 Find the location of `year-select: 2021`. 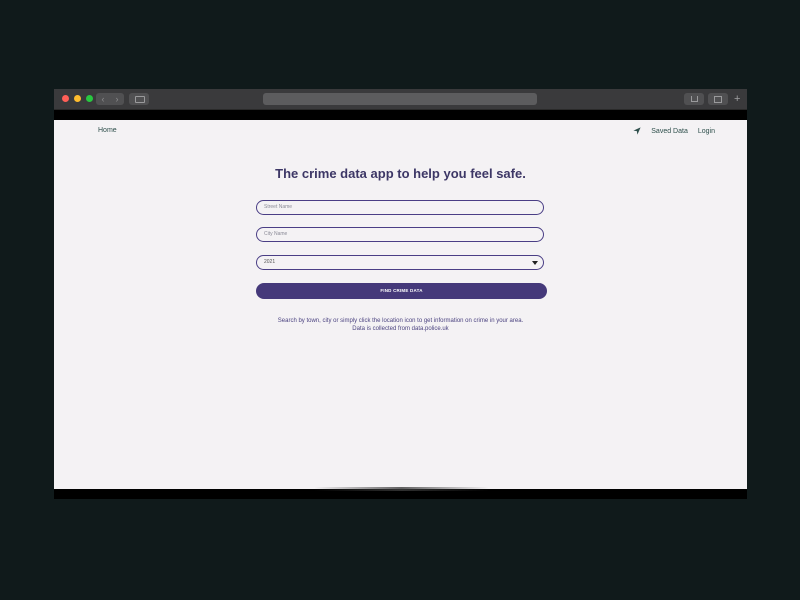

year-select: 2021 is located at coordinates (400, 262).